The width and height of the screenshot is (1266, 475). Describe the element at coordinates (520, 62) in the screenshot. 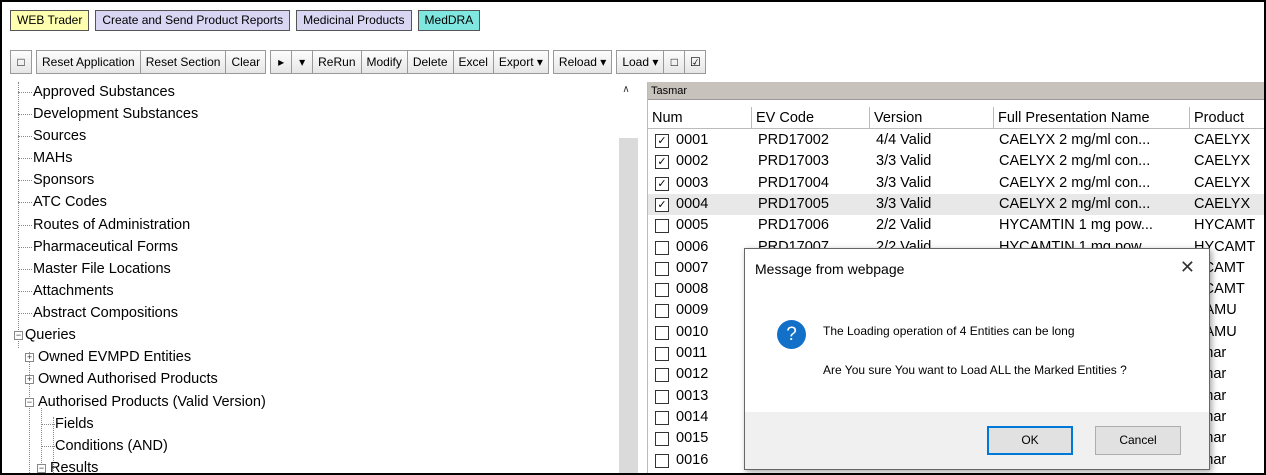

I see `export-button: Export ▾` at that location.